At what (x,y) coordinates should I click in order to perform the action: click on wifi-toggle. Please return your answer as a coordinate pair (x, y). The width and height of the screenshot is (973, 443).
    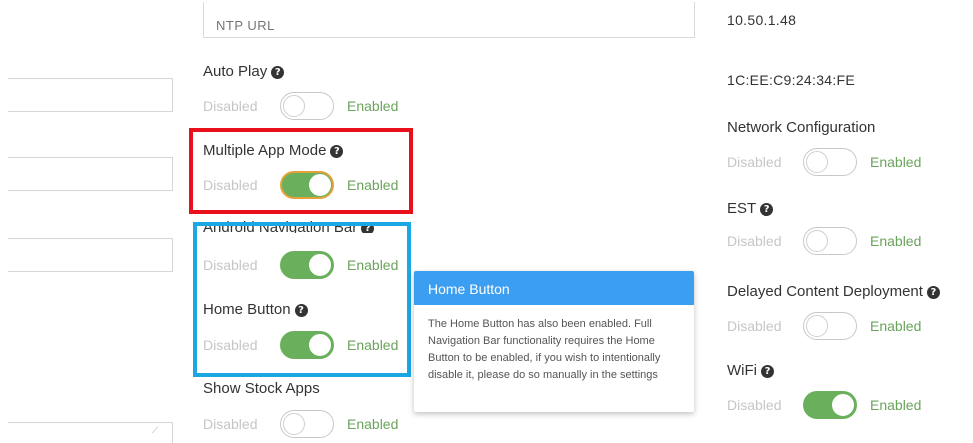
    Looking at the image, I should click on (830, 405).